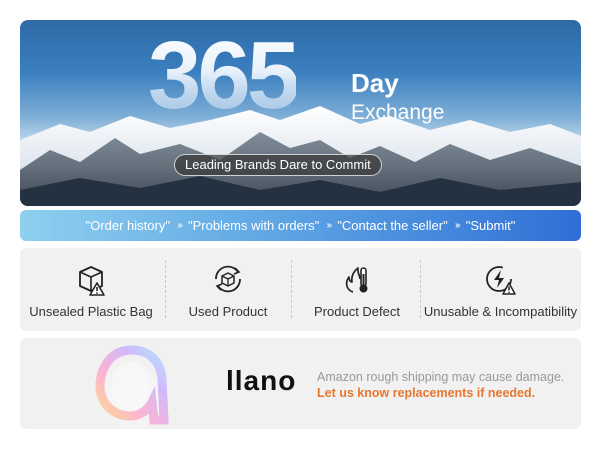 This screenshot has width=600, height=450. Describe the element at coordinates (392, 225) in the screenshot. I see `step-contact-seller: "Contact the seller"` at that location.